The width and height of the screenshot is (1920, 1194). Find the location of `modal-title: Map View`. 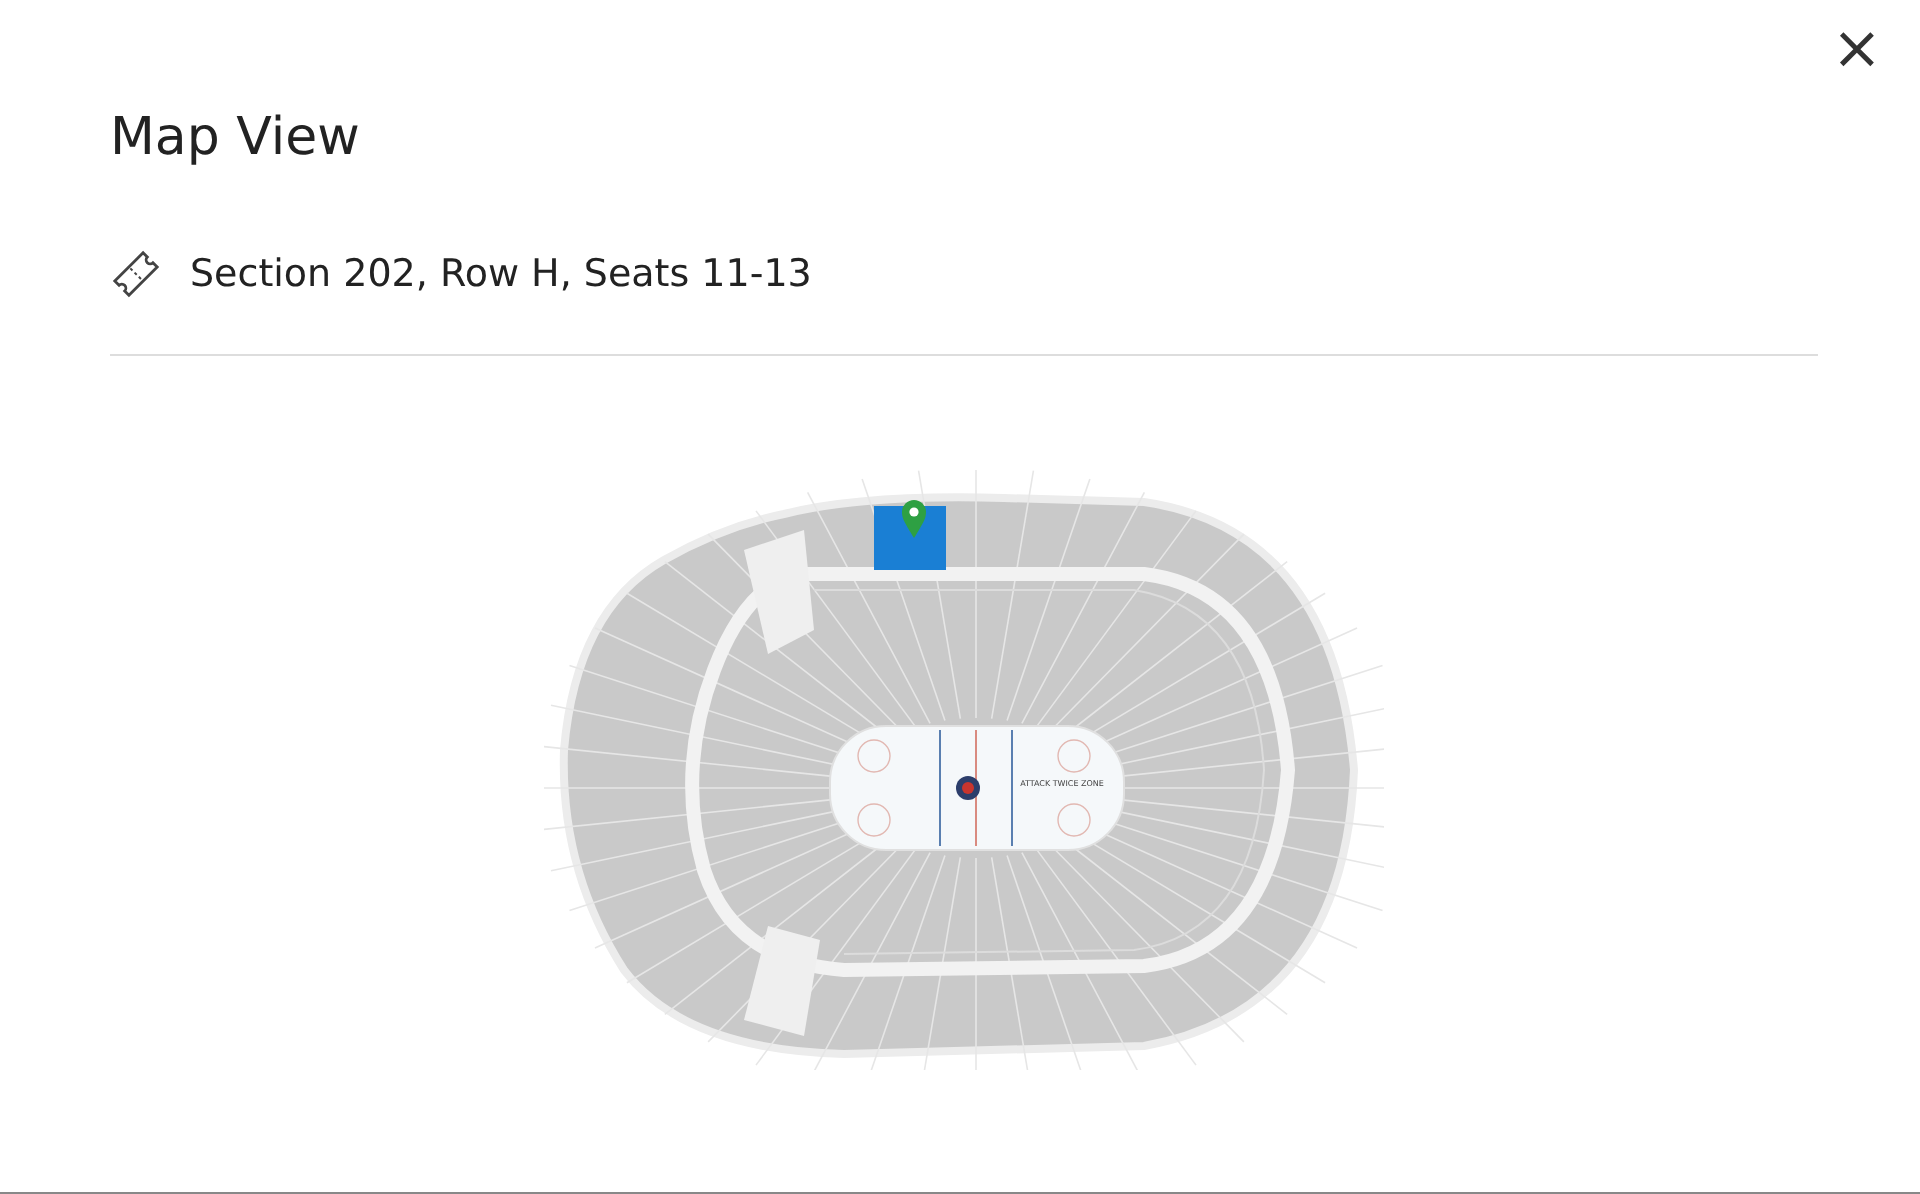

modal-title: Map View is located at coordinates (236, 139).